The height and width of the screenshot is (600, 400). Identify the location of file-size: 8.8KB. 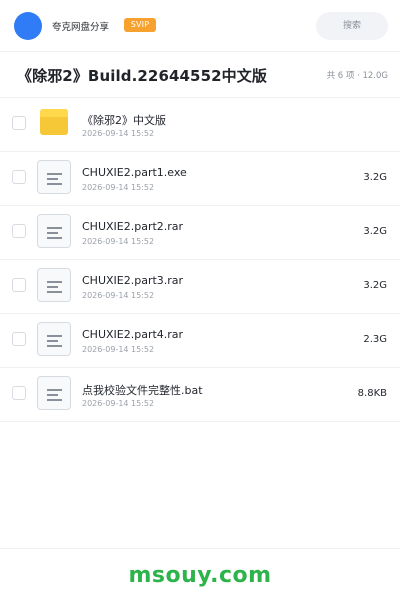
(372, 393).